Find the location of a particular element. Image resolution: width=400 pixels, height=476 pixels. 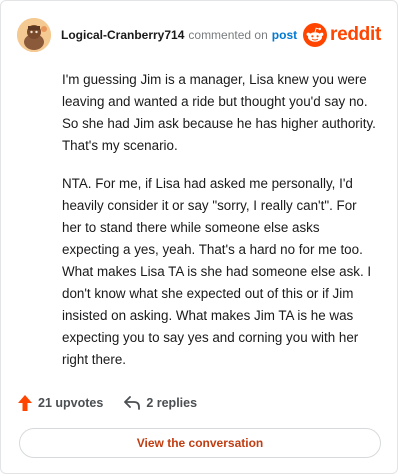

upvote-arrow-icon is located at coordinates (25, 403).